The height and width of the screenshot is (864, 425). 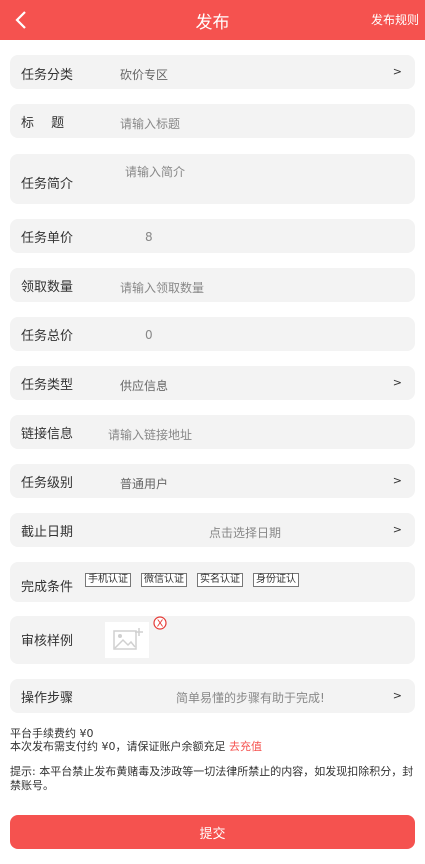 I want to click on deadline-picker: 点击选择日期, so click(x=245, y=532).